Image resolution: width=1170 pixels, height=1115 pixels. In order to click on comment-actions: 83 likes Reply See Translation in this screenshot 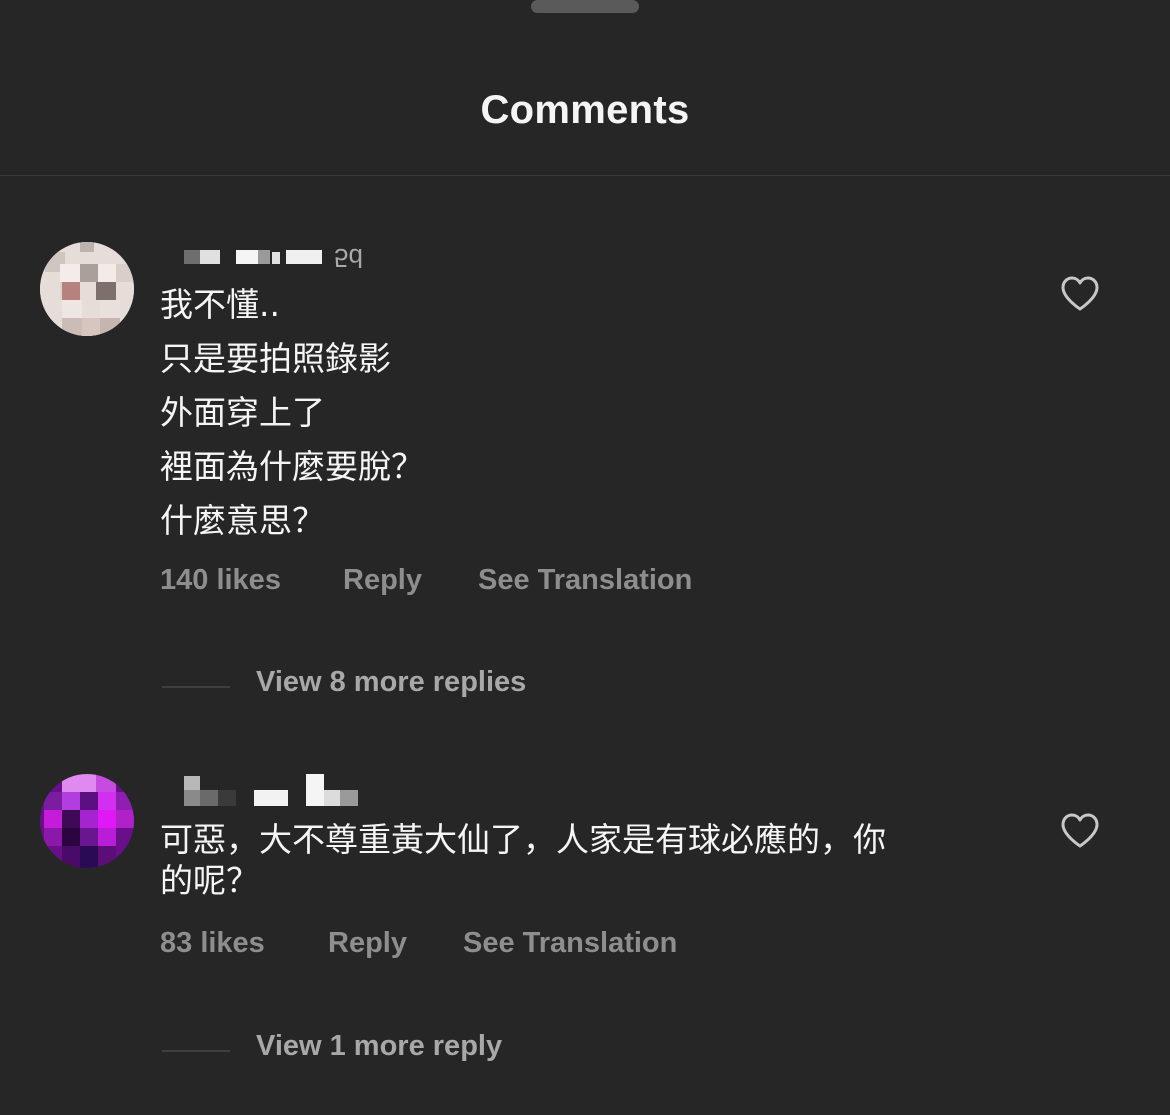, I will do `click(510, 947)`.